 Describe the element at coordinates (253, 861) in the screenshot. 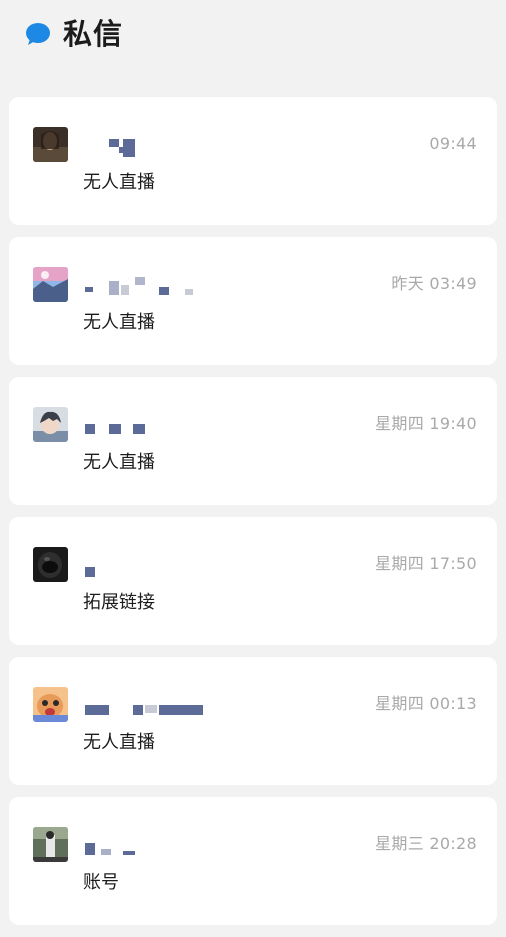

I see `conversation-item: 星期三 20:28 账号` at that location.